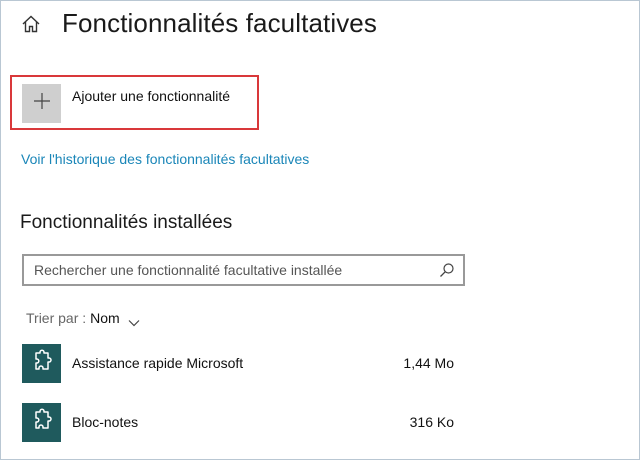  I want to click on search-icon, so click(447, 270).